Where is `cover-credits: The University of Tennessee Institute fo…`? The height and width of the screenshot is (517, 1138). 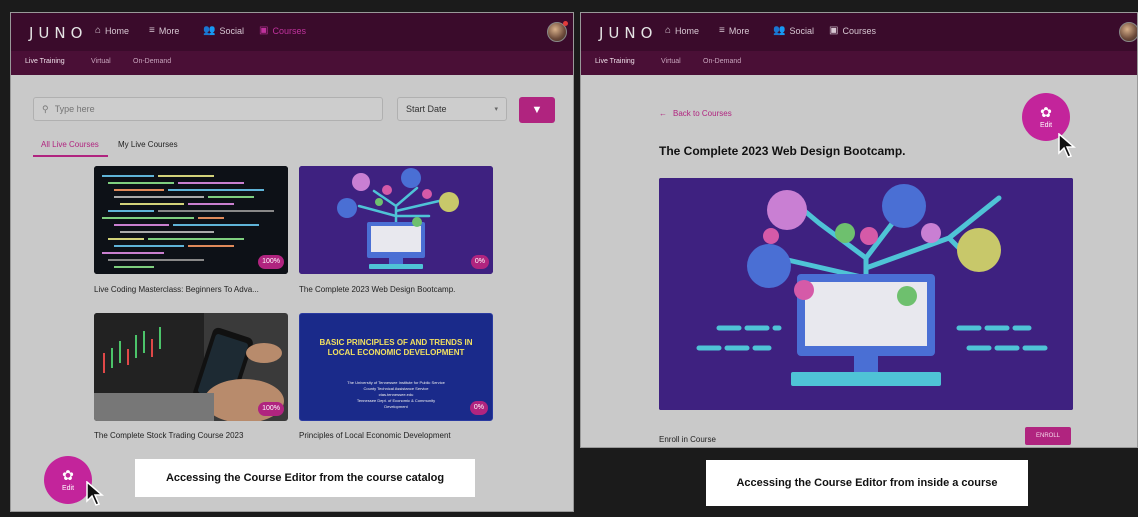 cover-credits: The University of Tennessee Institute fo… is located at coordinates (396, 394).